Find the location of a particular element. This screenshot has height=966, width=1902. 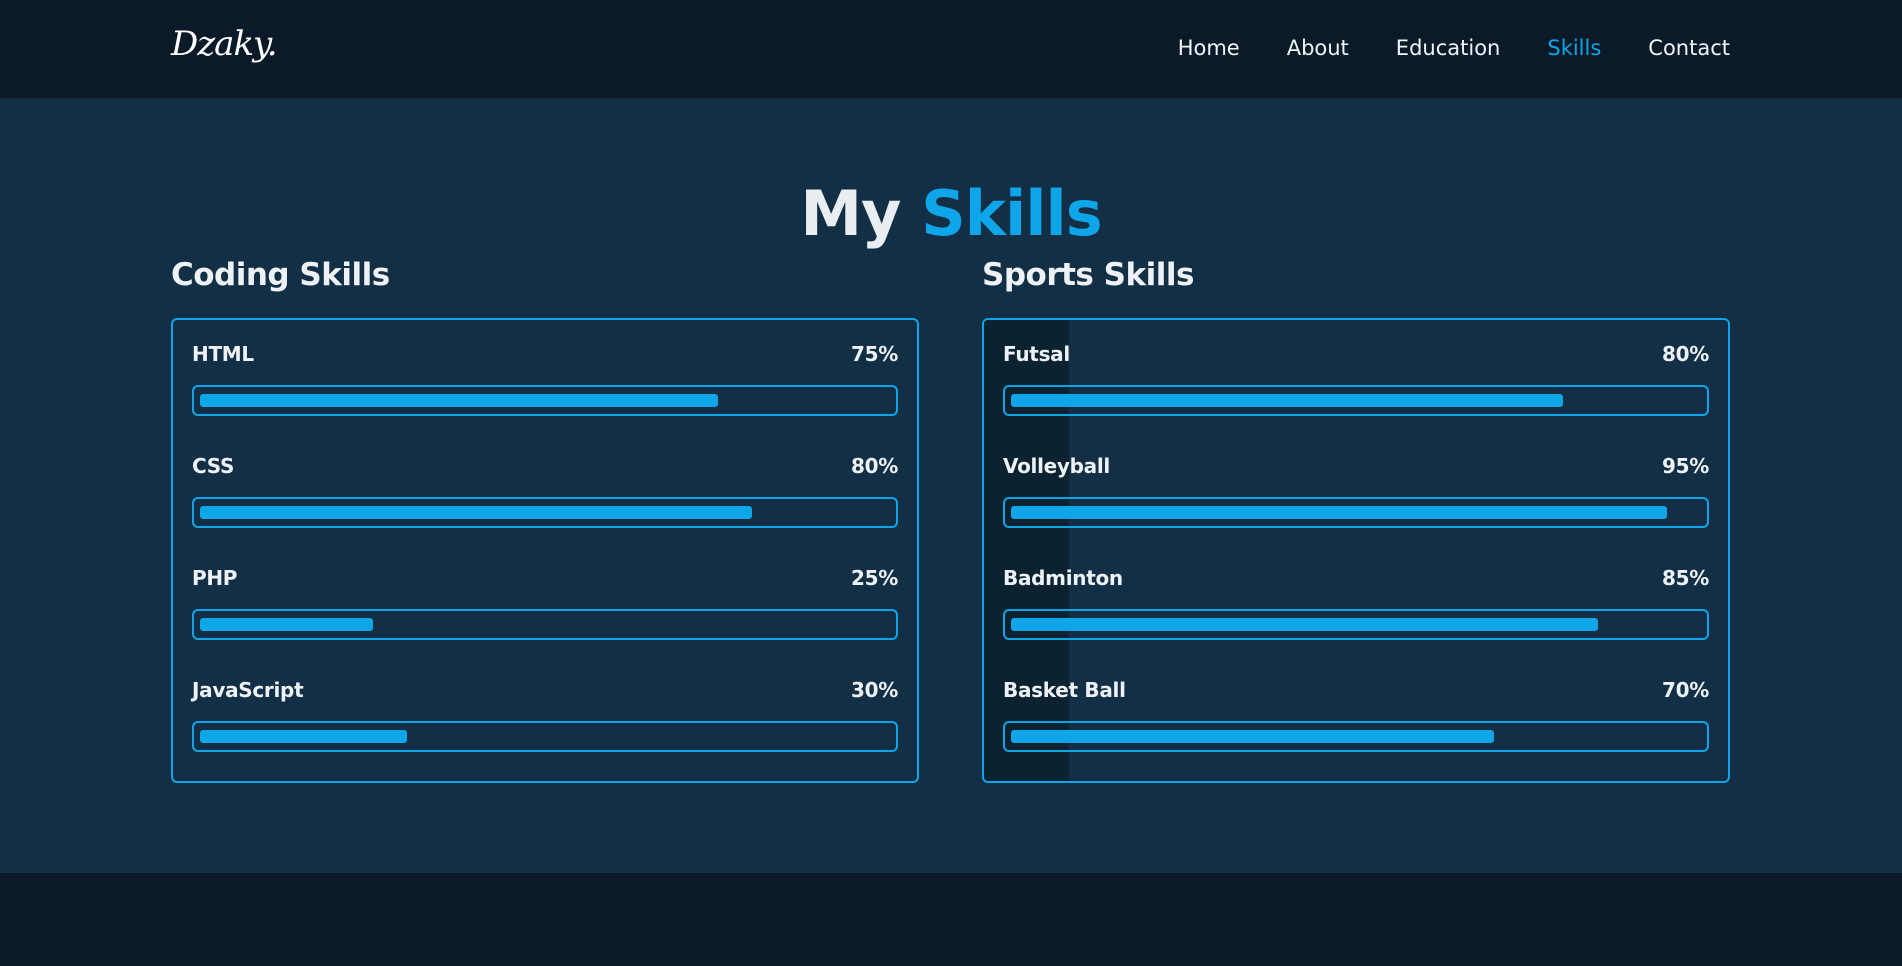

skill-badminton: Badminton 85% is located at coordinates (1356, 603).